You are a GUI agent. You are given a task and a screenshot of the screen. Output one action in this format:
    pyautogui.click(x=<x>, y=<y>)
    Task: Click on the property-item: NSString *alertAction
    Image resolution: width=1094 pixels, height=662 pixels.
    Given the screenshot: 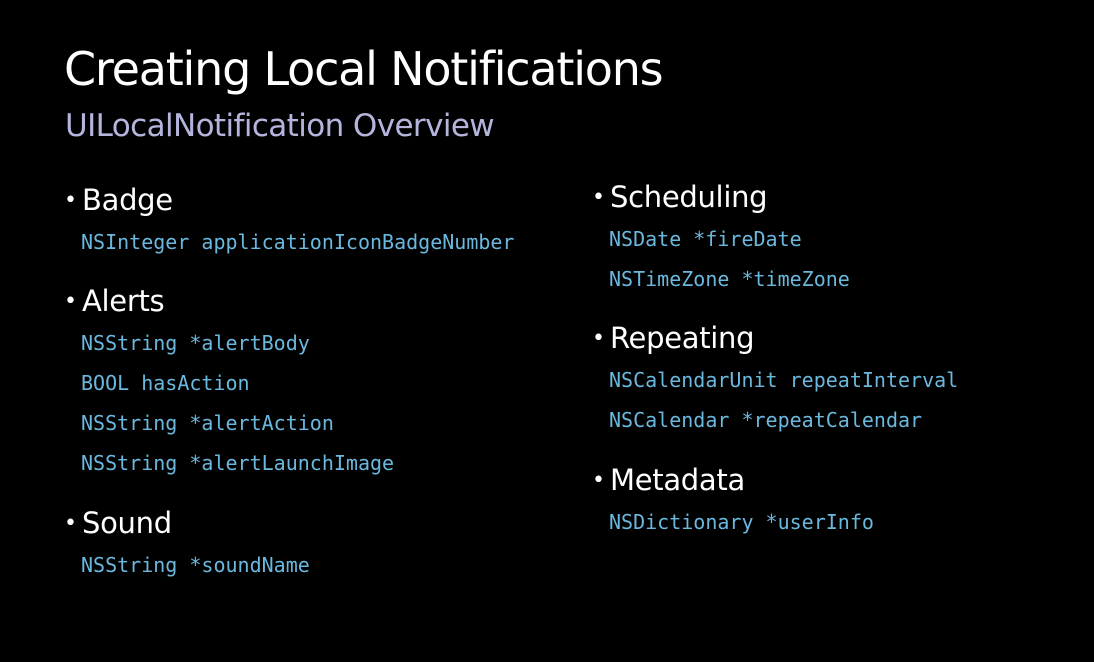 What is the action you would take?
    pyautogui.click(x=207, y=423)
    